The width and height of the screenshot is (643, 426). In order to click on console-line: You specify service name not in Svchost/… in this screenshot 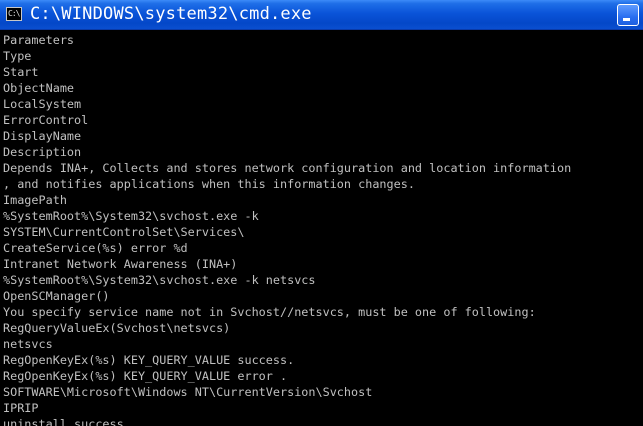, I will do `click(269, 312)`.